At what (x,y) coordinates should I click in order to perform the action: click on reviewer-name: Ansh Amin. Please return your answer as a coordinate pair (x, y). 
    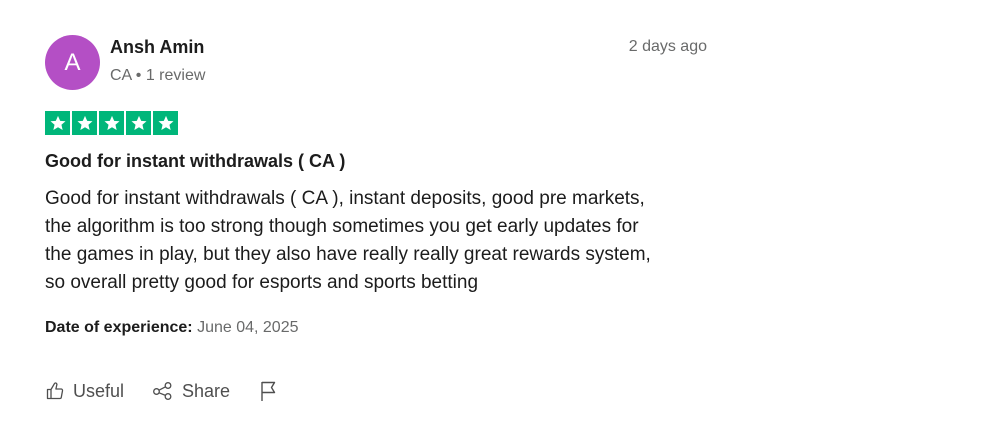
    Looking at the image, I should click on (157, 47).